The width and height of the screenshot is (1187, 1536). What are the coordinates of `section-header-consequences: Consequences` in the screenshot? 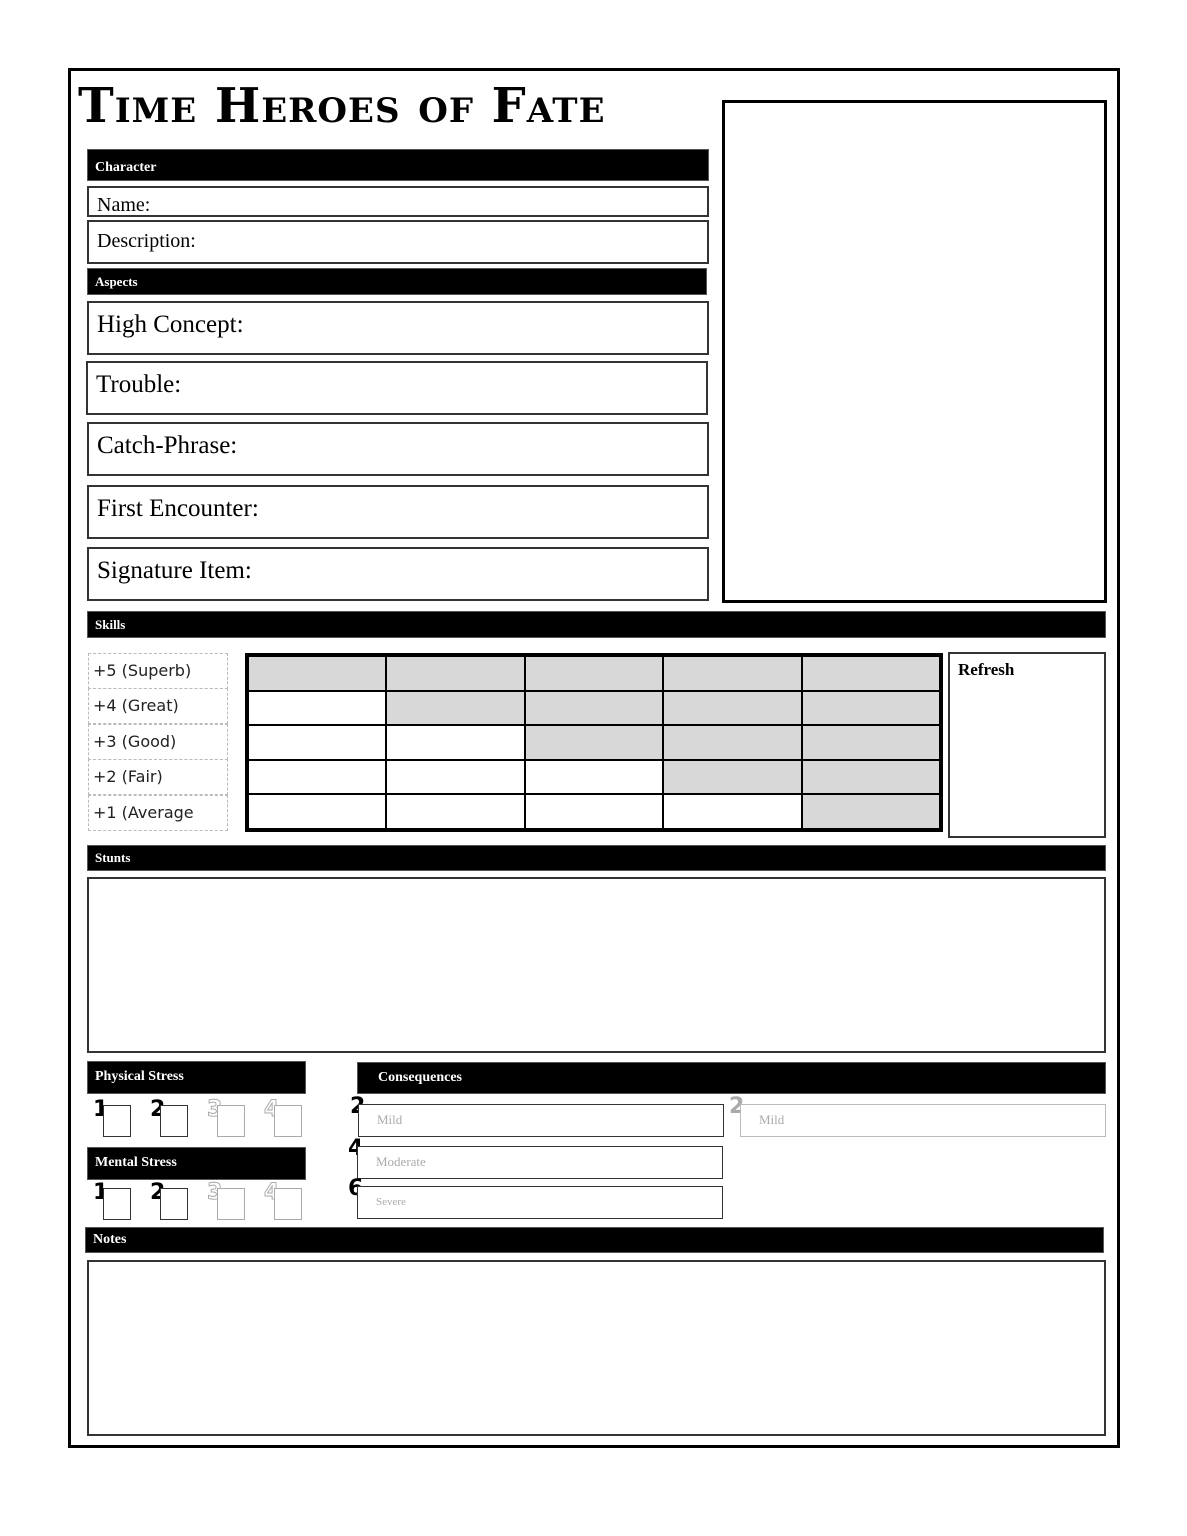 It's located at (731, 1078).